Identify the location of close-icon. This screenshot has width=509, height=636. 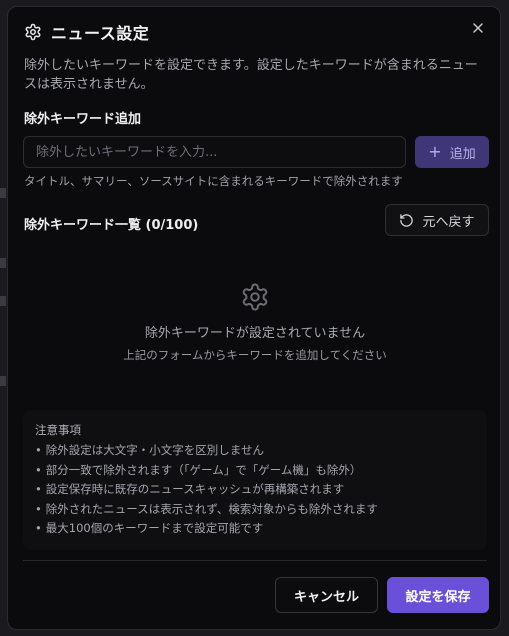
(478, 28).